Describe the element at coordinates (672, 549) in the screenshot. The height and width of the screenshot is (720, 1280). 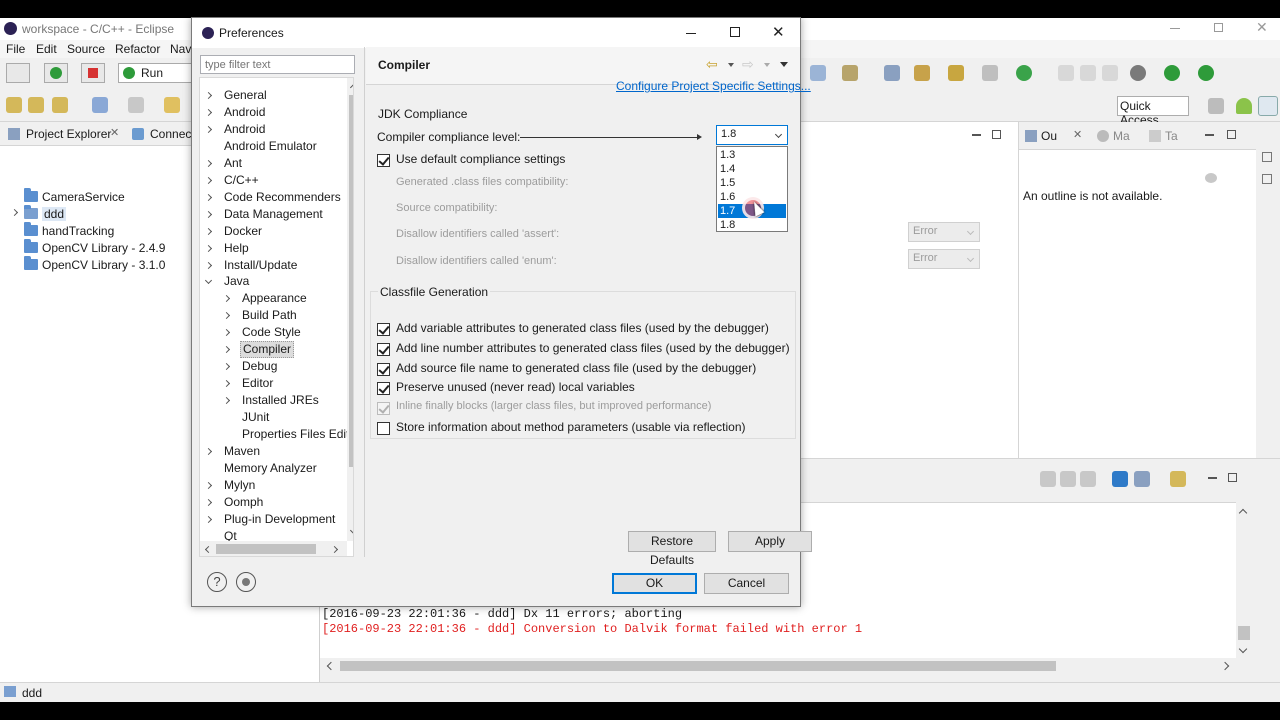
I see `restore-defaults-button: Restore Defaults` at that location.